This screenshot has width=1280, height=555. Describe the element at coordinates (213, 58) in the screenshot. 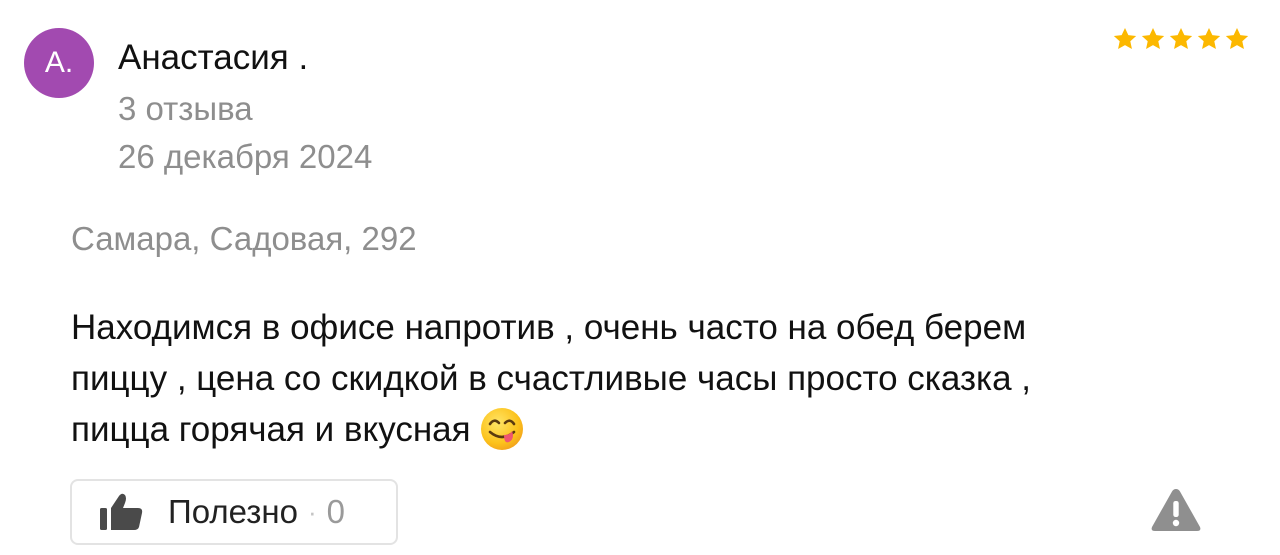

I see `author-name: Анастасия .` at that location.